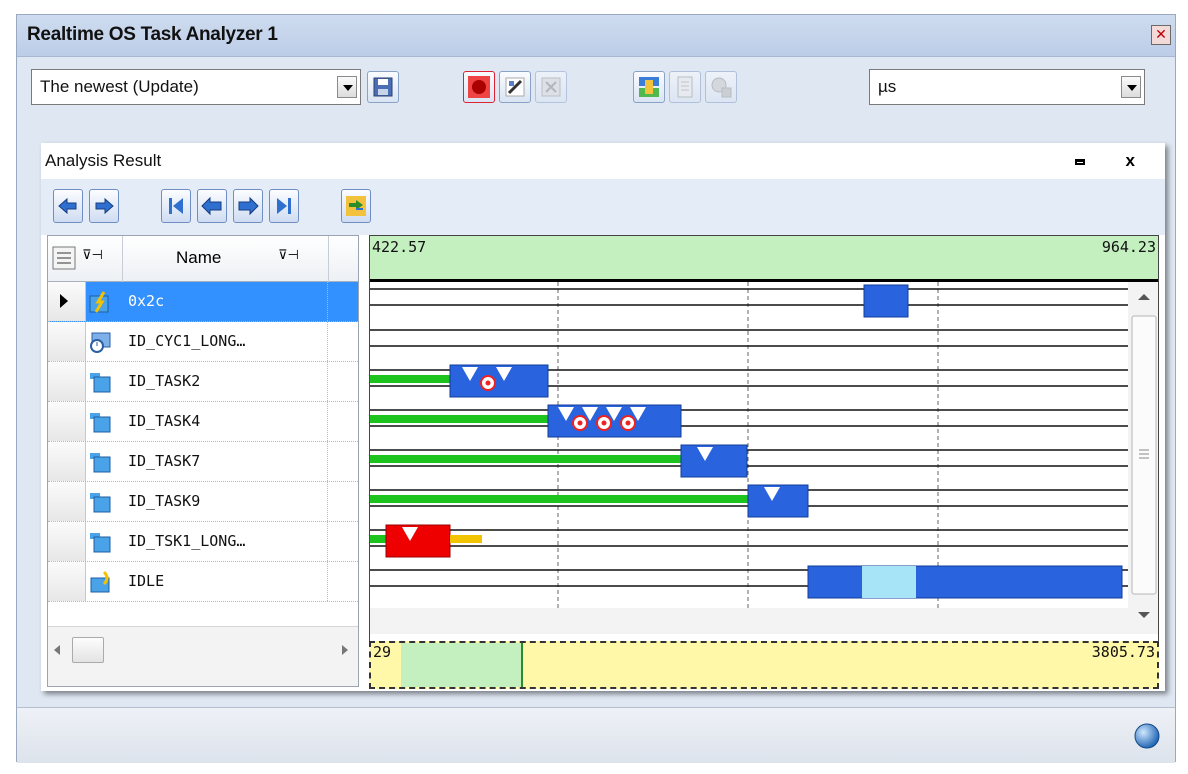 The image size is (1188, 774). Describe the element at coordinates (721, 87) in the screenshot. I see `statistics-button` at that location.